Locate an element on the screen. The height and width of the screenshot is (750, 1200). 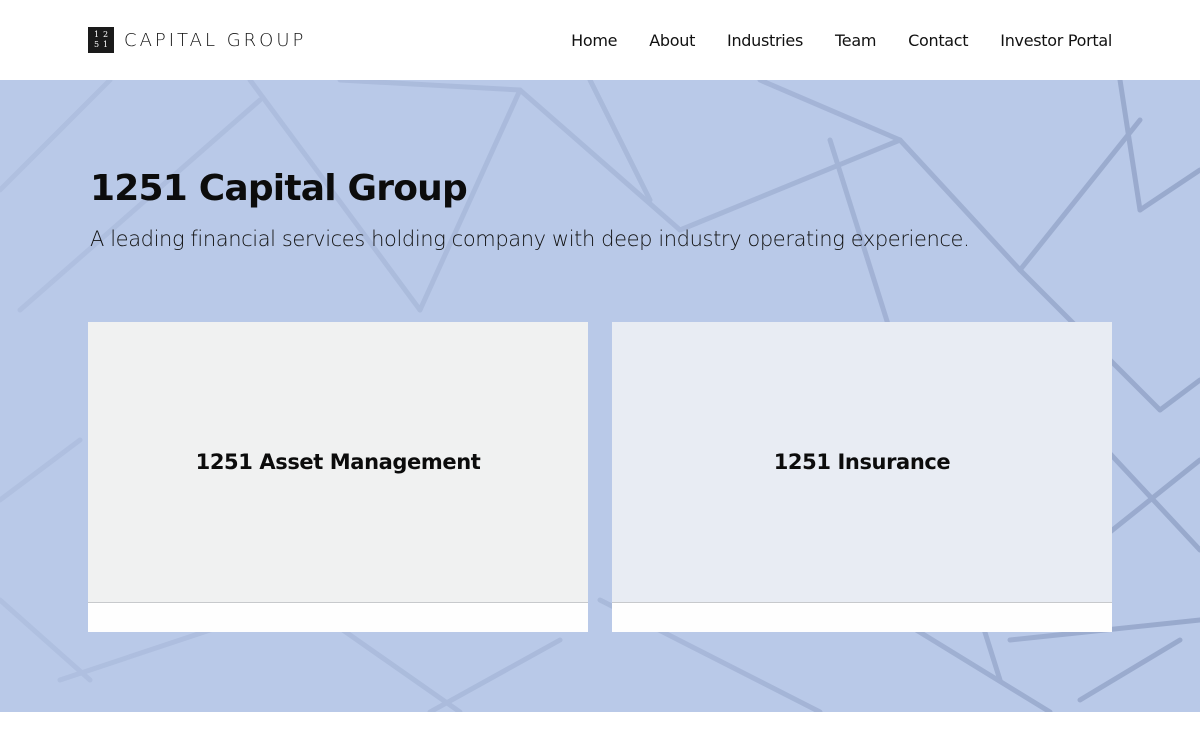
nav-home: Home is located at coordinates (594, 40).